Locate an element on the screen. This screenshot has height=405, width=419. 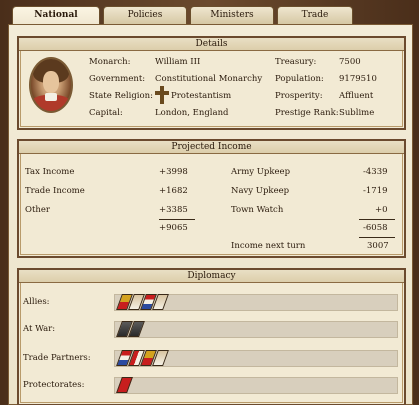
tab-ministers: Ministers is located at coordinates (232, 15).